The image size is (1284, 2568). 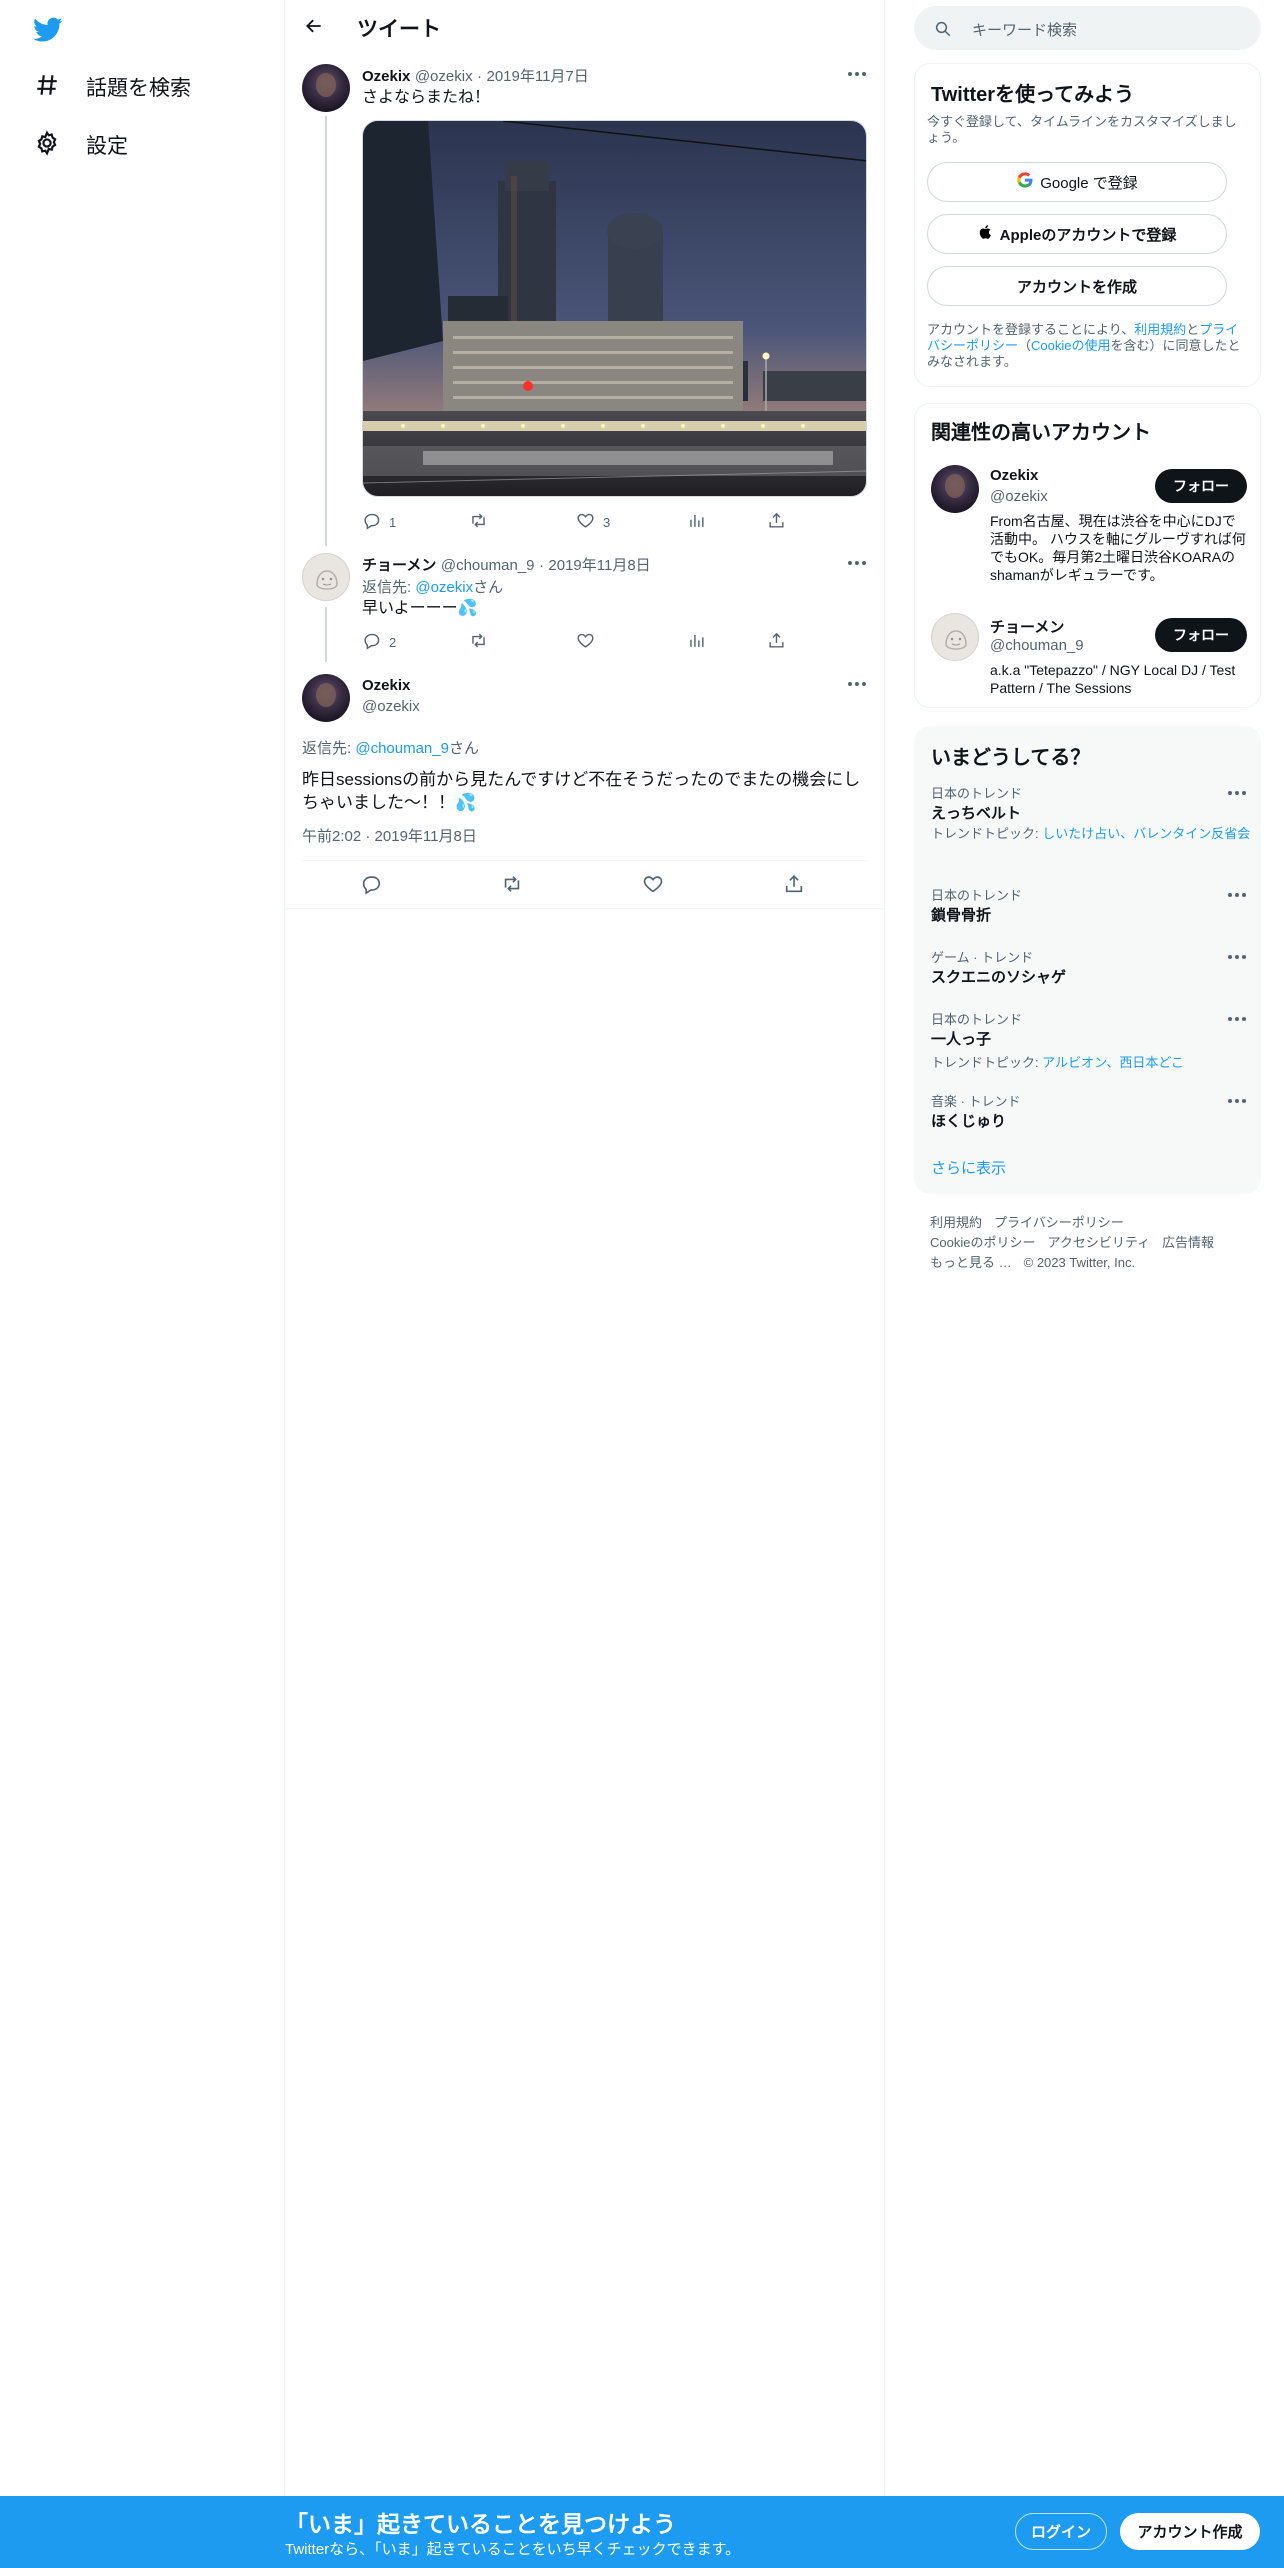 I want to click on account-name: Ozekix, so click(x=1014, y=475).